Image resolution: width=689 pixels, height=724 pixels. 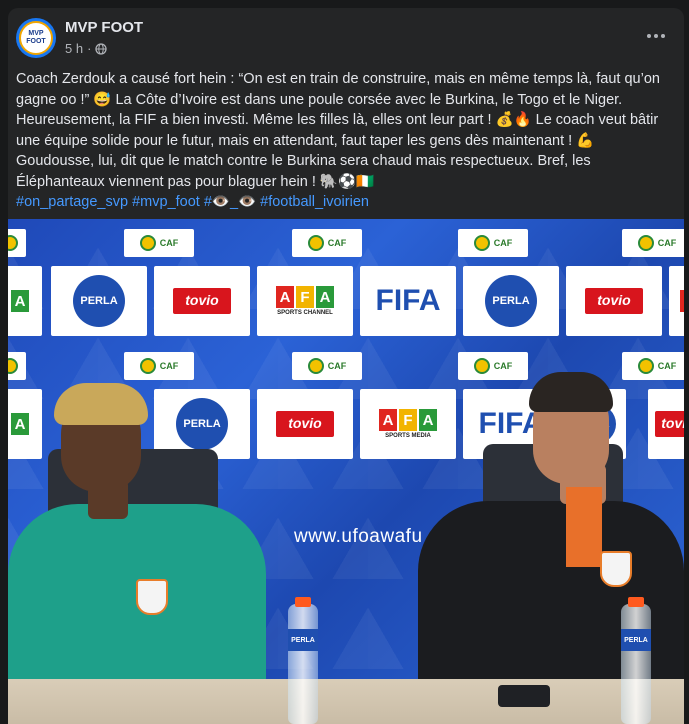 What do you see at coordinates (358, 536) in the screenshot?
I see `backdrop-url: www.ufoawafu` at bounding box center [358, 536].